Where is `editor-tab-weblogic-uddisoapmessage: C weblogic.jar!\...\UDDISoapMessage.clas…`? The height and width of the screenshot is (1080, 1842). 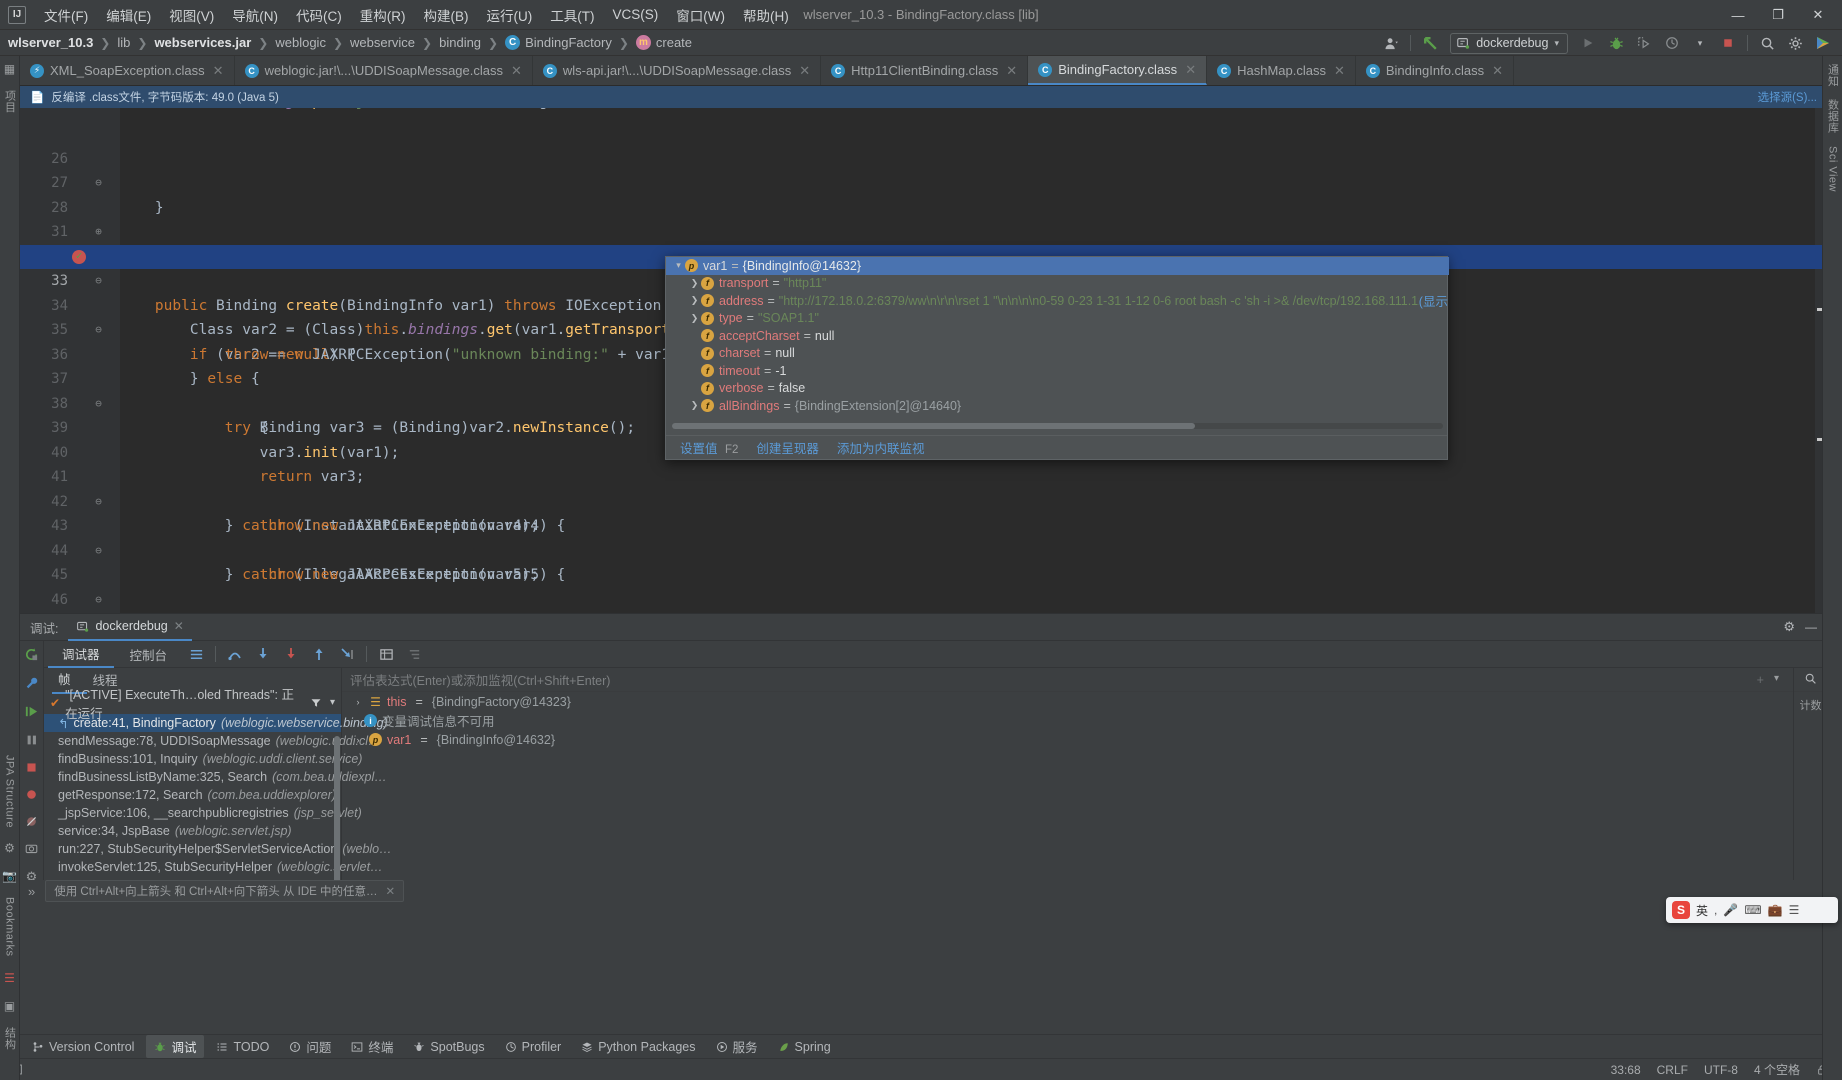
editor-tab-weblogic-uddisoapmessage: C weblogic.jar!\...\UDDISoapMessage.clas… is located at coordinates (384, 70).